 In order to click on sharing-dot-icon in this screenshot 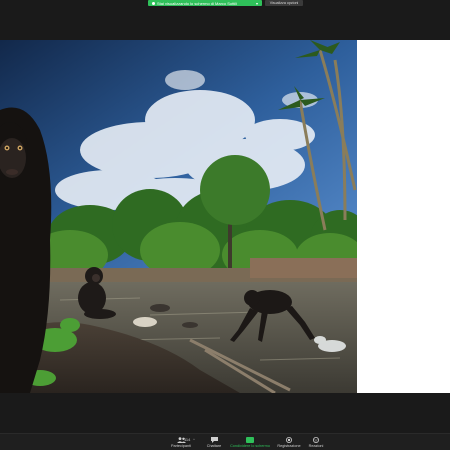, I will do `click(153, 3)`.